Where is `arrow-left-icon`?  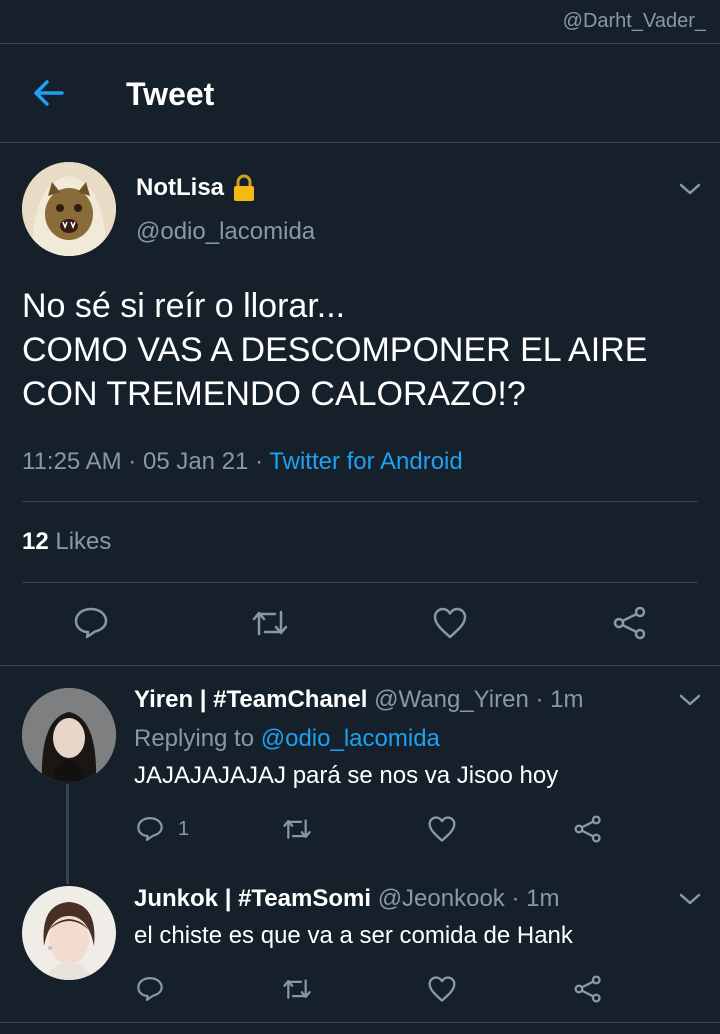 arrow-left-icon is located at coordinates (49, 93).